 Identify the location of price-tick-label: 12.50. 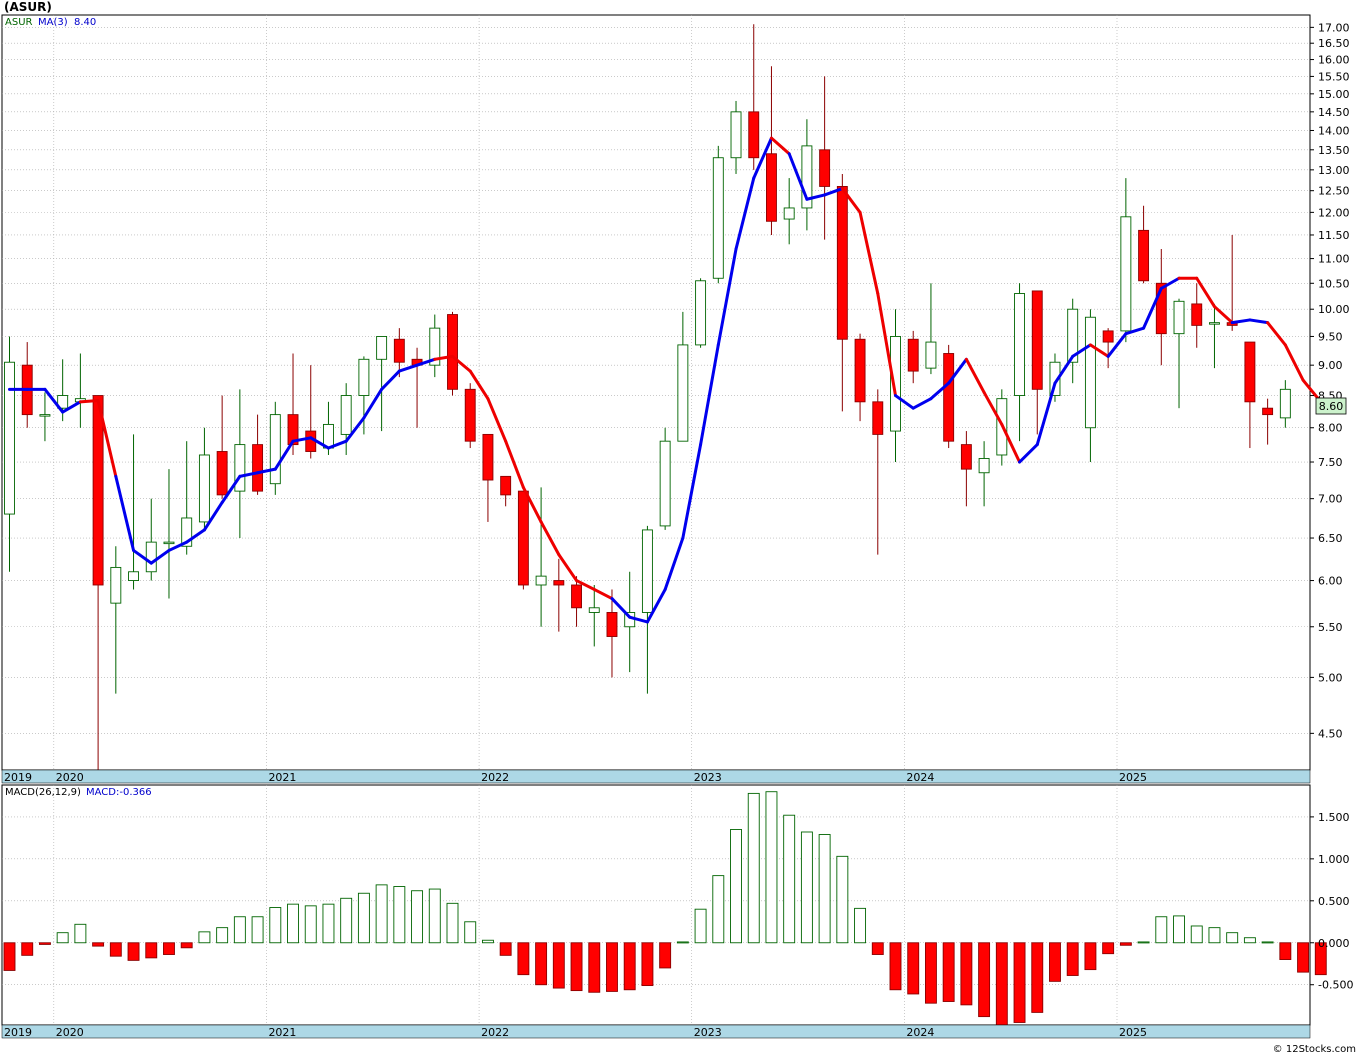
(1334, 191).